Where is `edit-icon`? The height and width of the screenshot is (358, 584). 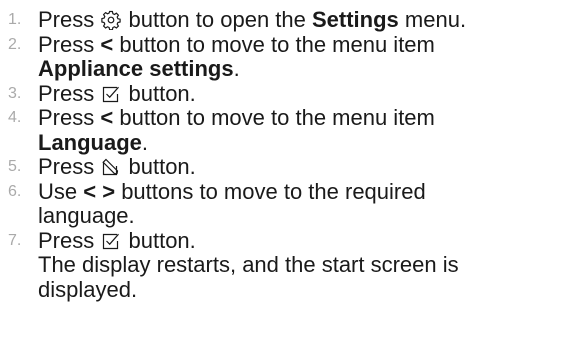 edit-icon is located at coordinates (111, 167).